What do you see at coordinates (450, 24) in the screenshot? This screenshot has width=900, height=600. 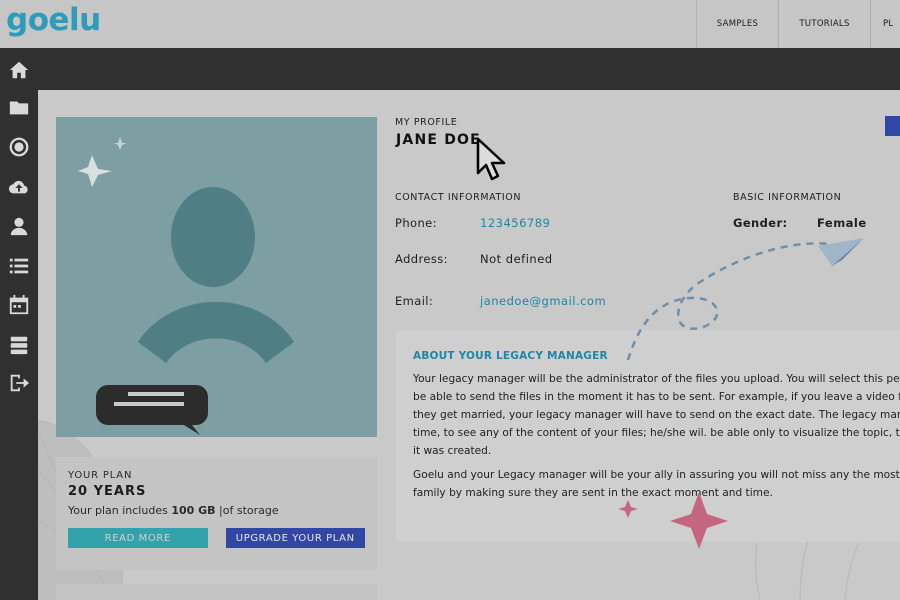 I see `top-header: goelu SAMPLES TUTORIALS PL` at bounding box center [450, 24].